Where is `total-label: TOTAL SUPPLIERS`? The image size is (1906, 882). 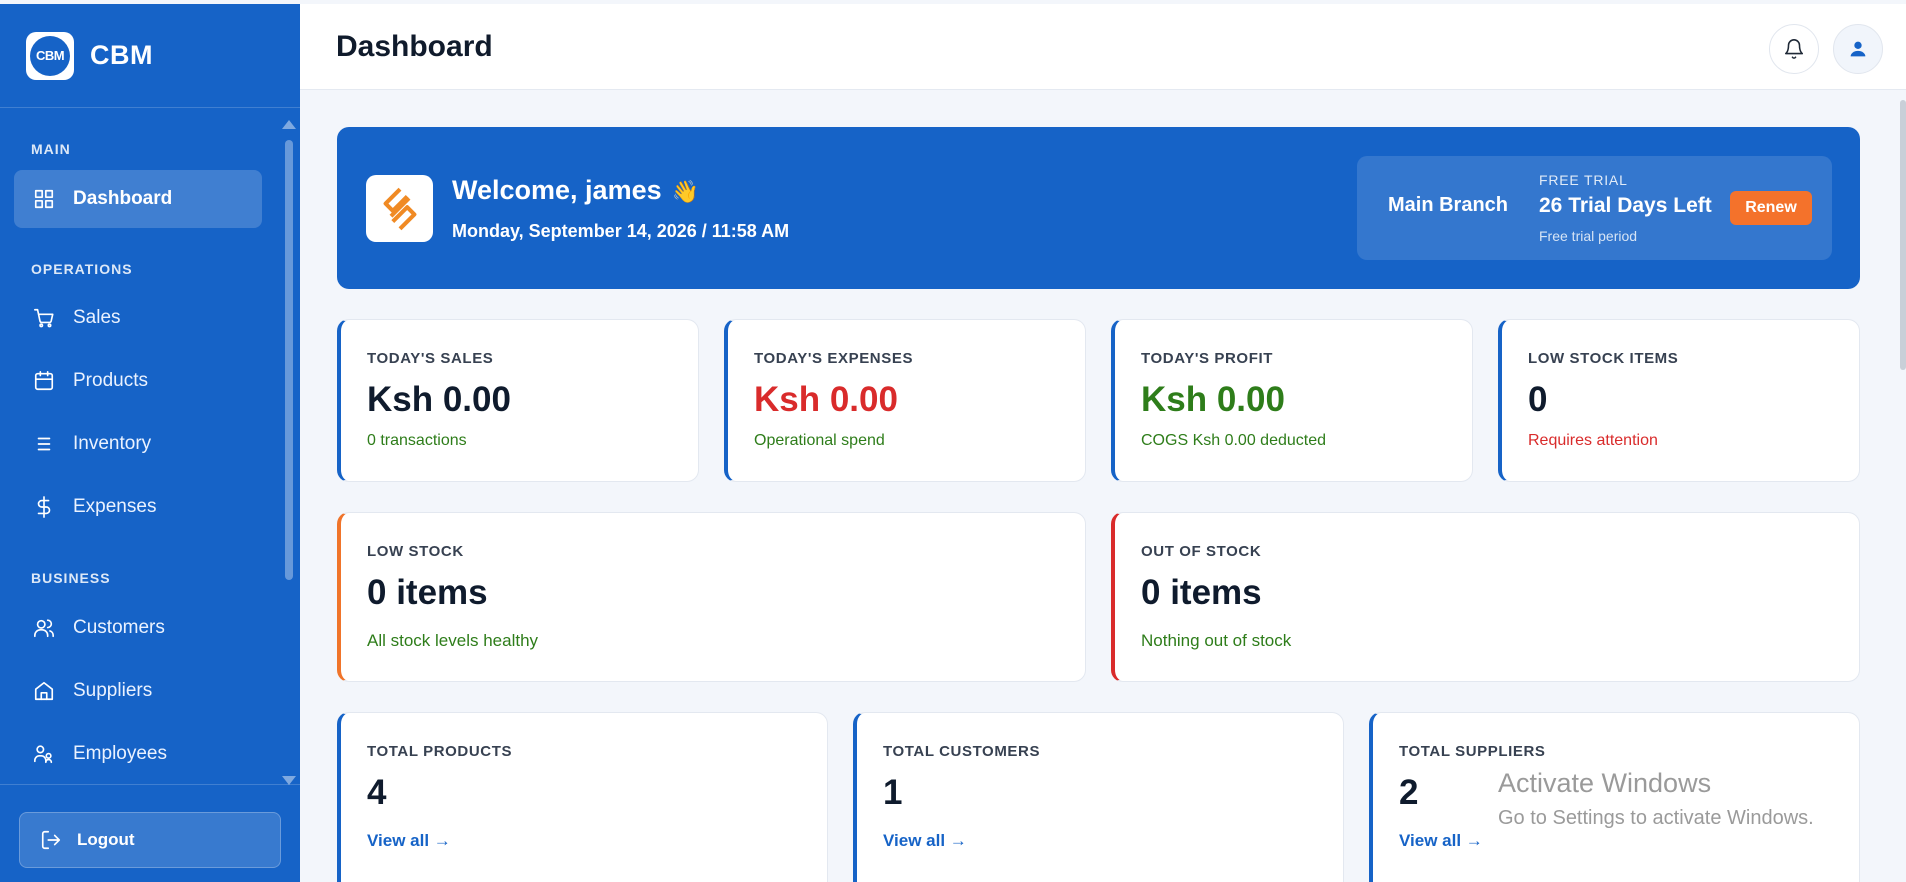 total-label: TOTAL SUPPLIERS is located at coordinates (1472, 751).